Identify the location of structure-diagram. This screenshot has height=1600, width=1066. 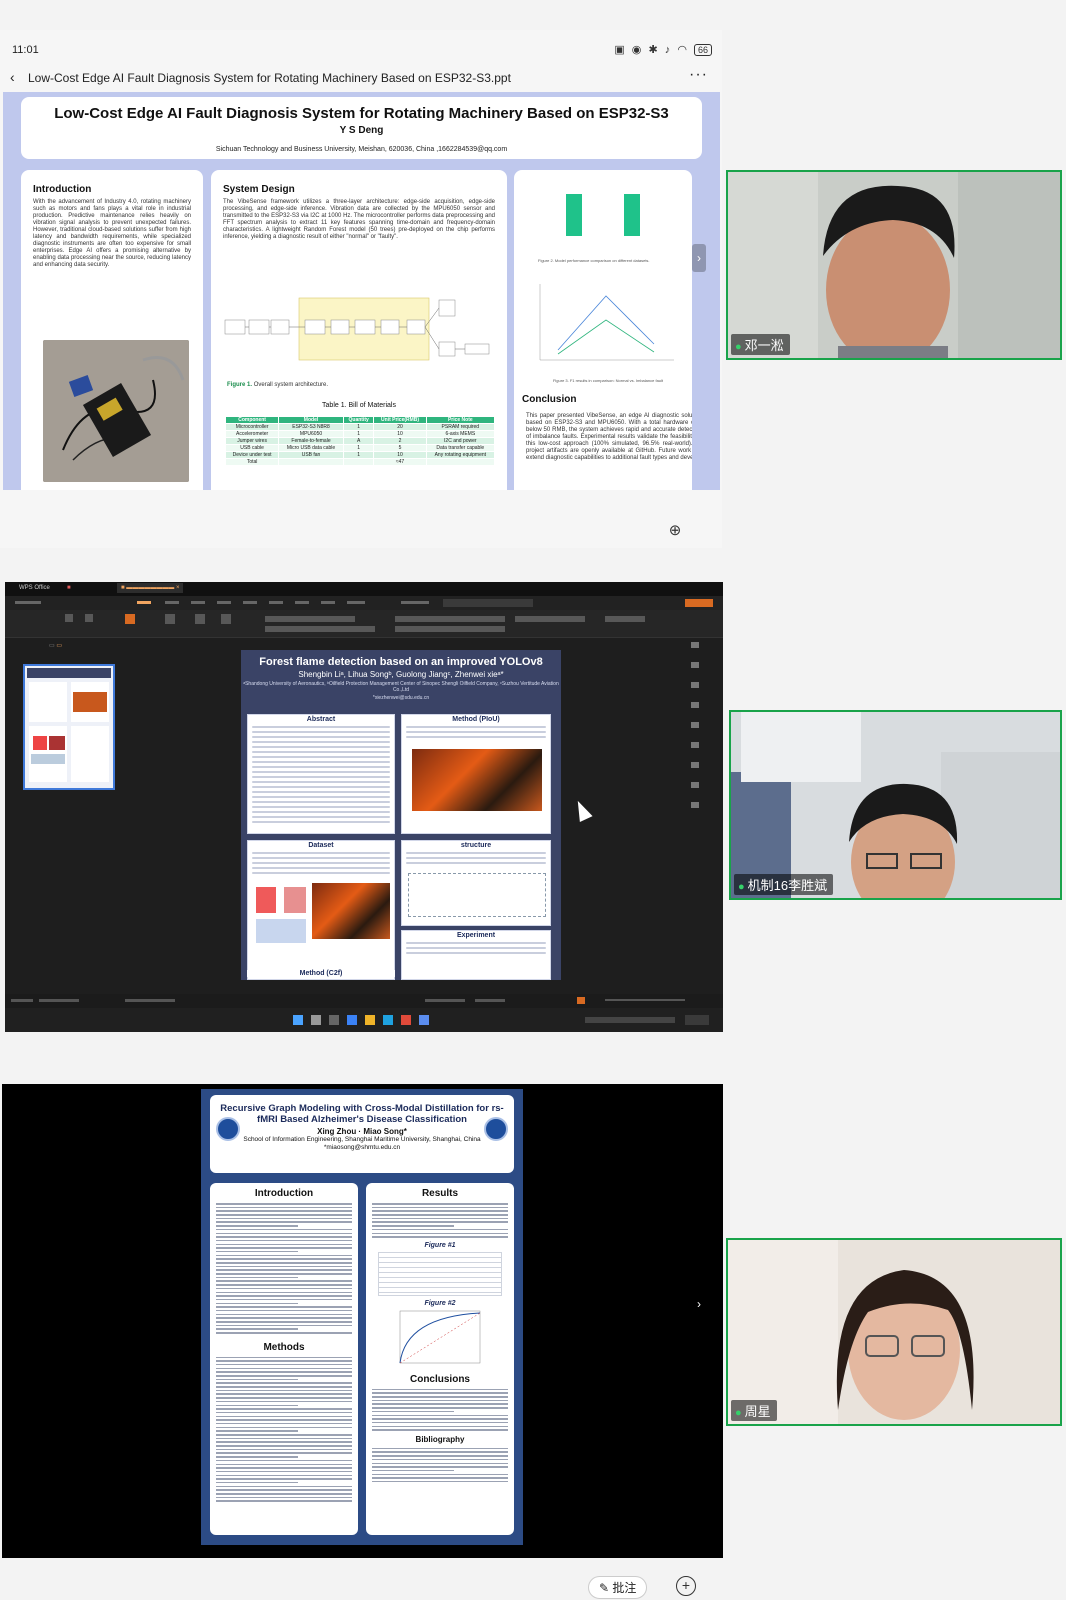
(477, 895).